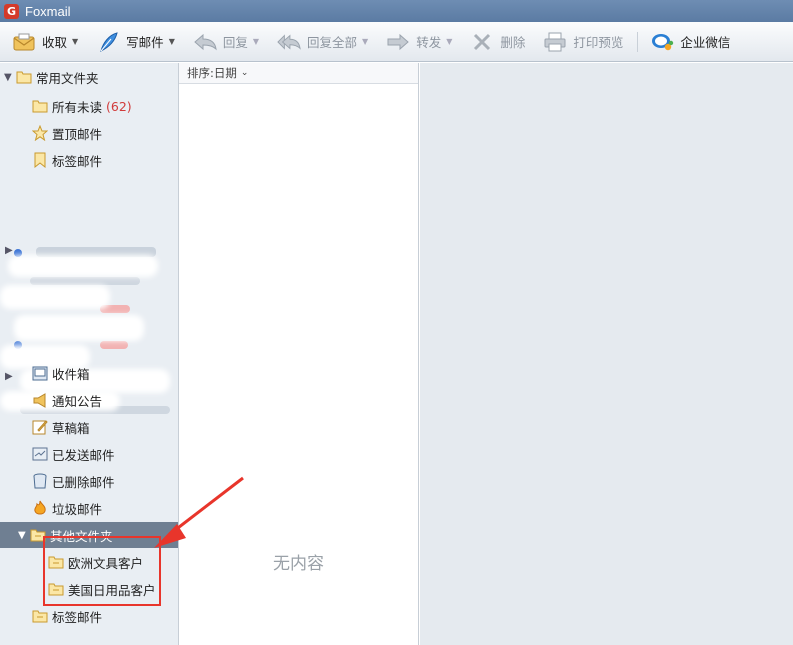 The image size is (793, 645). Describe the element at coordinates (705, 42) in the screenshot. I see `wecom-label: 企业微信` at that location.